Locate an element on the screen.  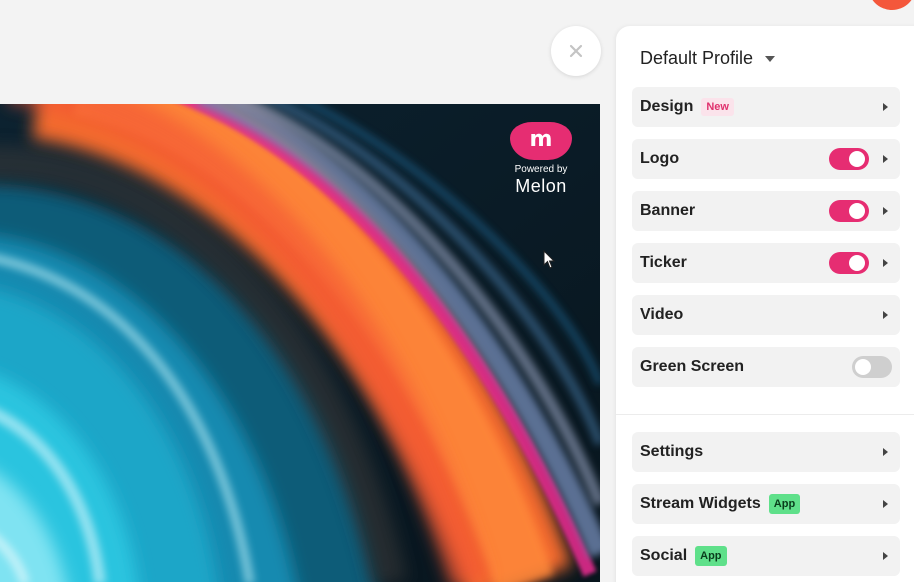
section-green-screen: Green Screen is located at coordinates (766, 367).